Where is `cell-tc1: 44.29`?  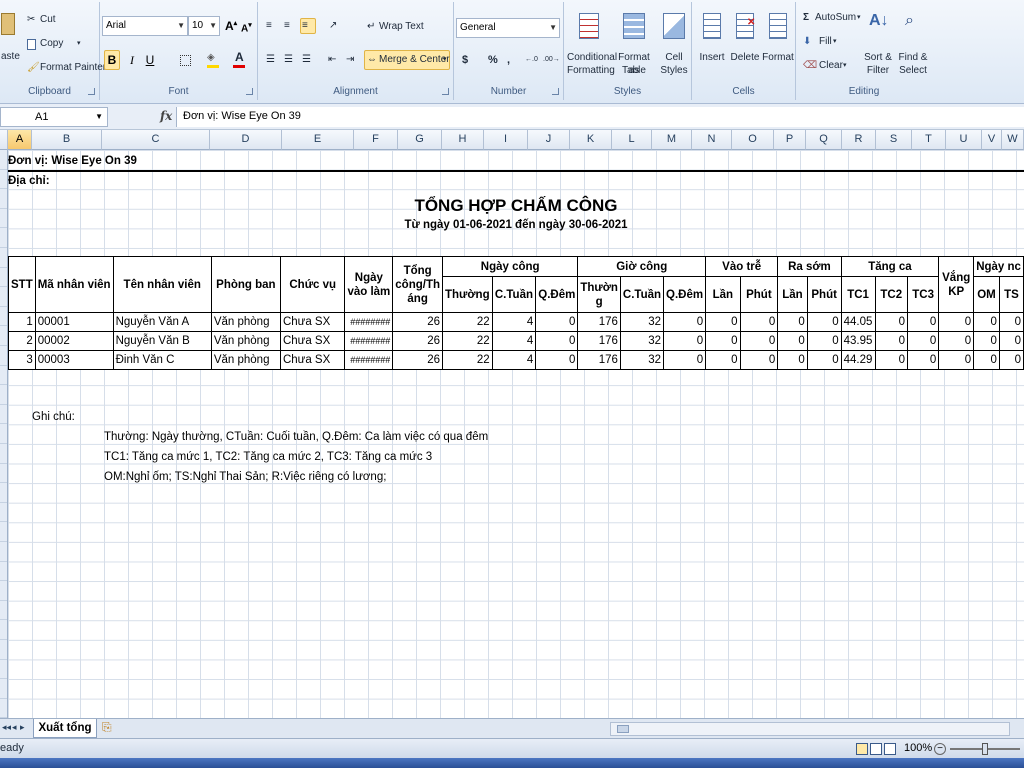
cell-tc1: 44.29 is located at coordinates (858, 360).